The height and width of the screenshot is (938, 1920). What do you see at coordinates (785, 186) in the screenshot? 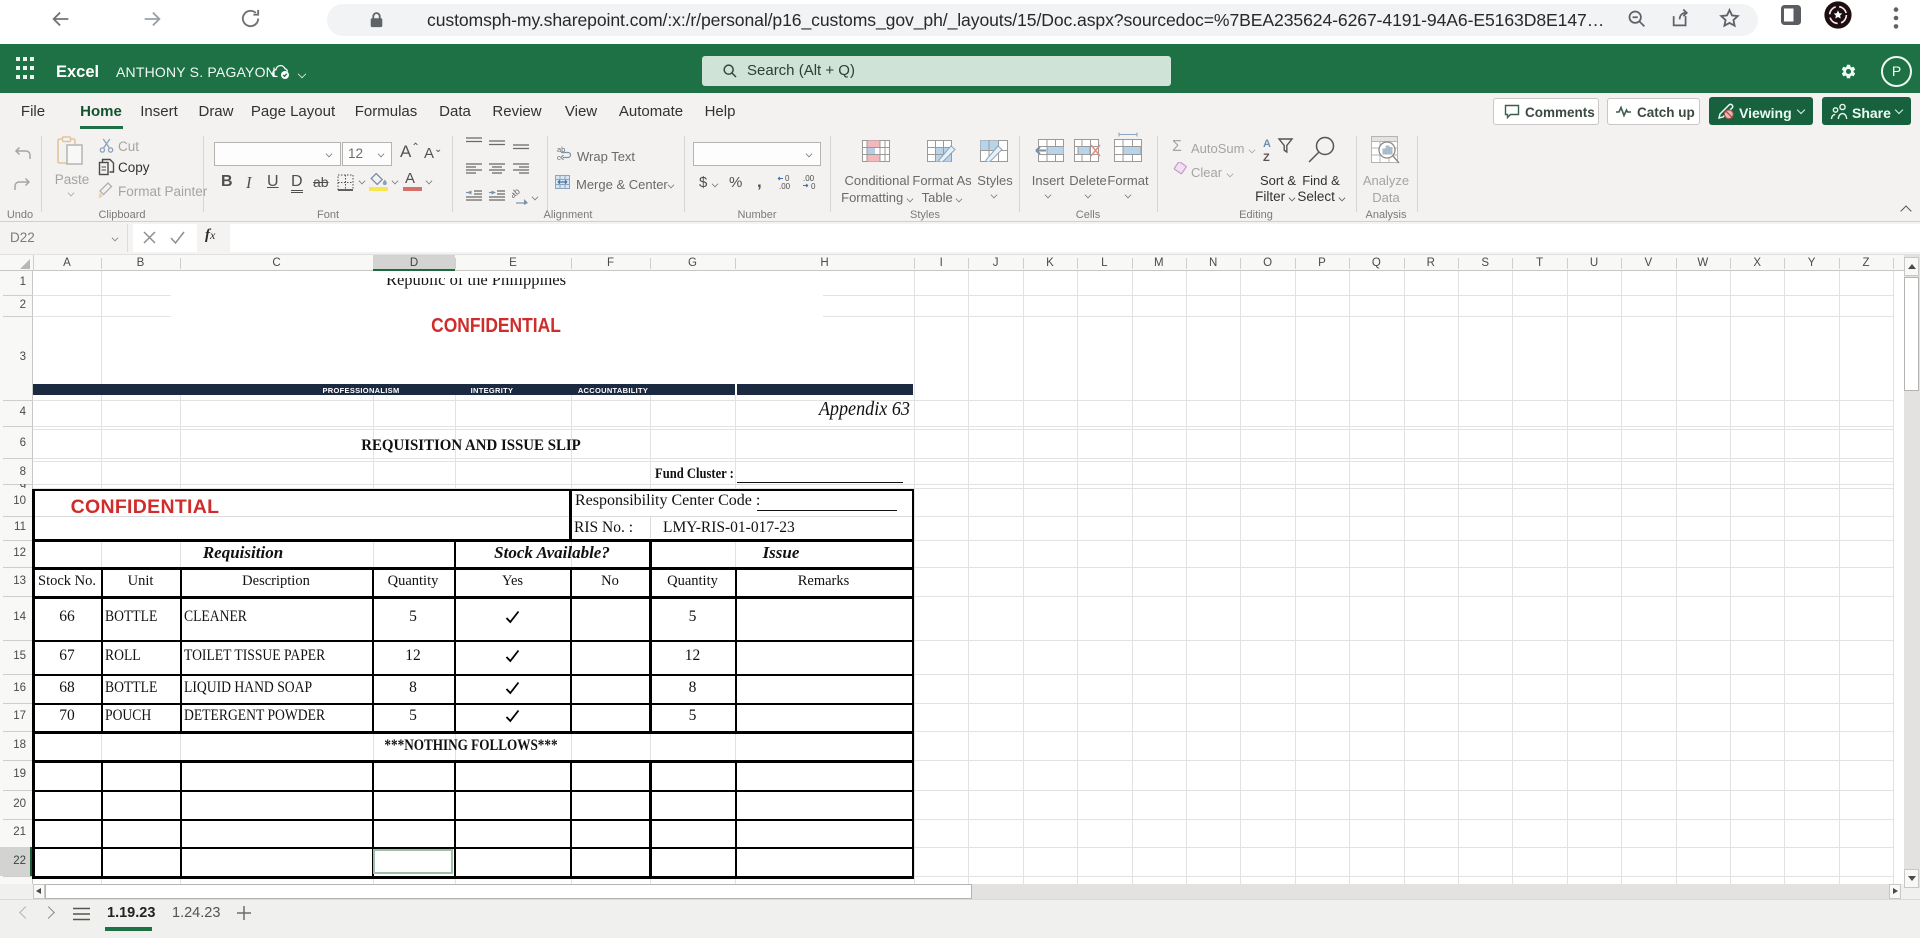
I see `svg-text: .00` at bounding box center [785, 186].